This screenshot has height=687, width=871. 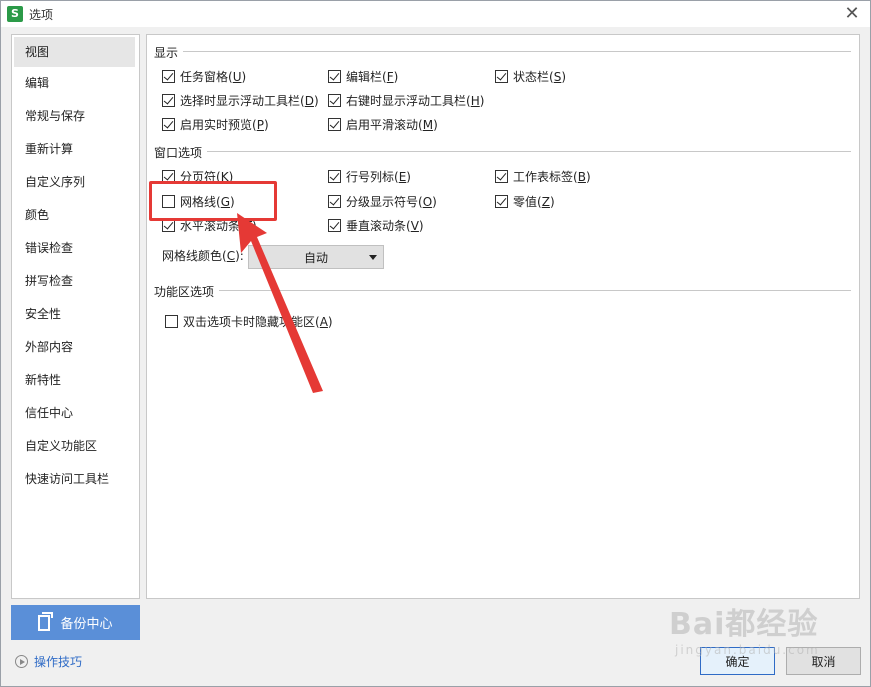 I want to click on access-key: O, so click(x=427, y=201).